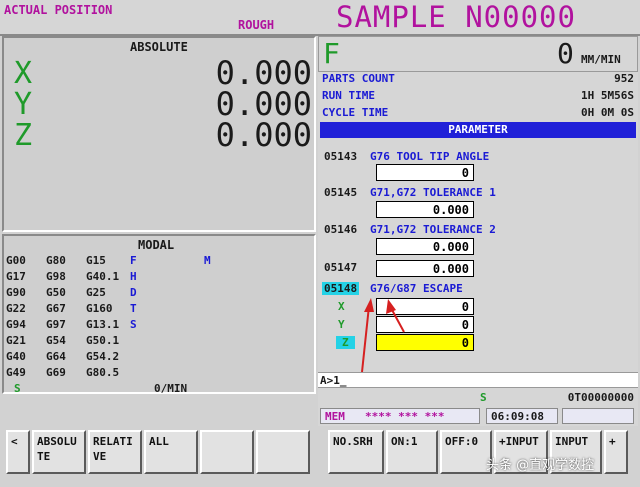 The width and height of the screenshot is (640, 487). Describe the element at coordinates (607, 112) in the screenshot. I see `cycle-time-value: 0H 0M 0S` at that location.